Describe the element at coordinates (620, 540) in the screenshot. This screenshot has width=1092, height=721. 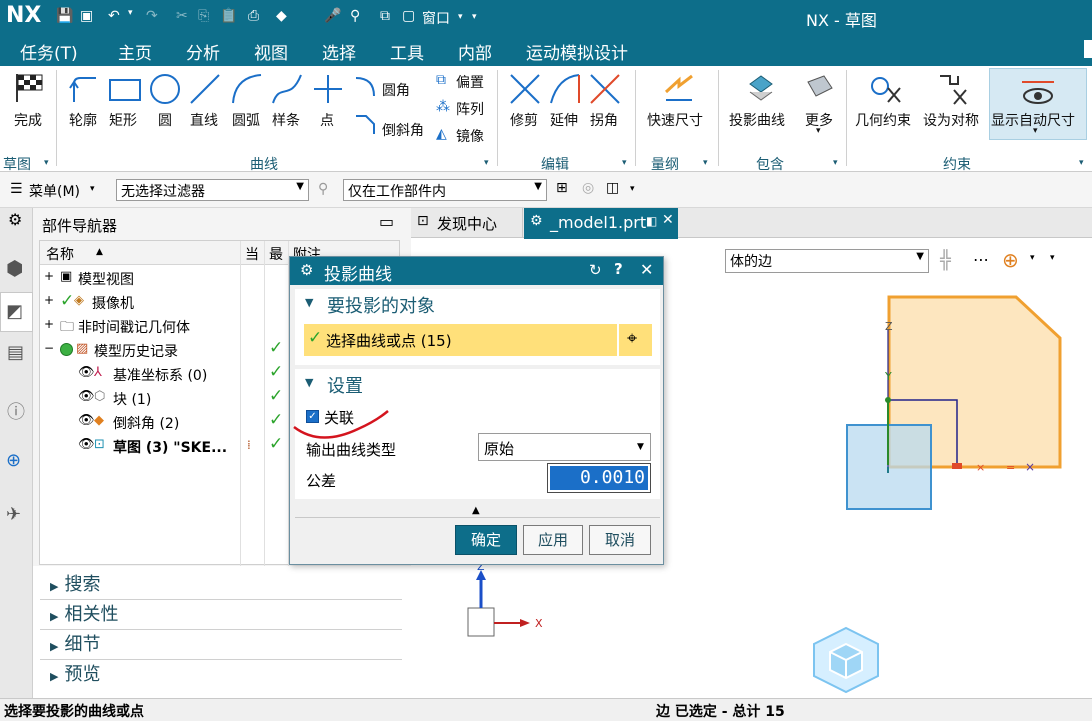
I see `cancel-button: 取消` at that location.